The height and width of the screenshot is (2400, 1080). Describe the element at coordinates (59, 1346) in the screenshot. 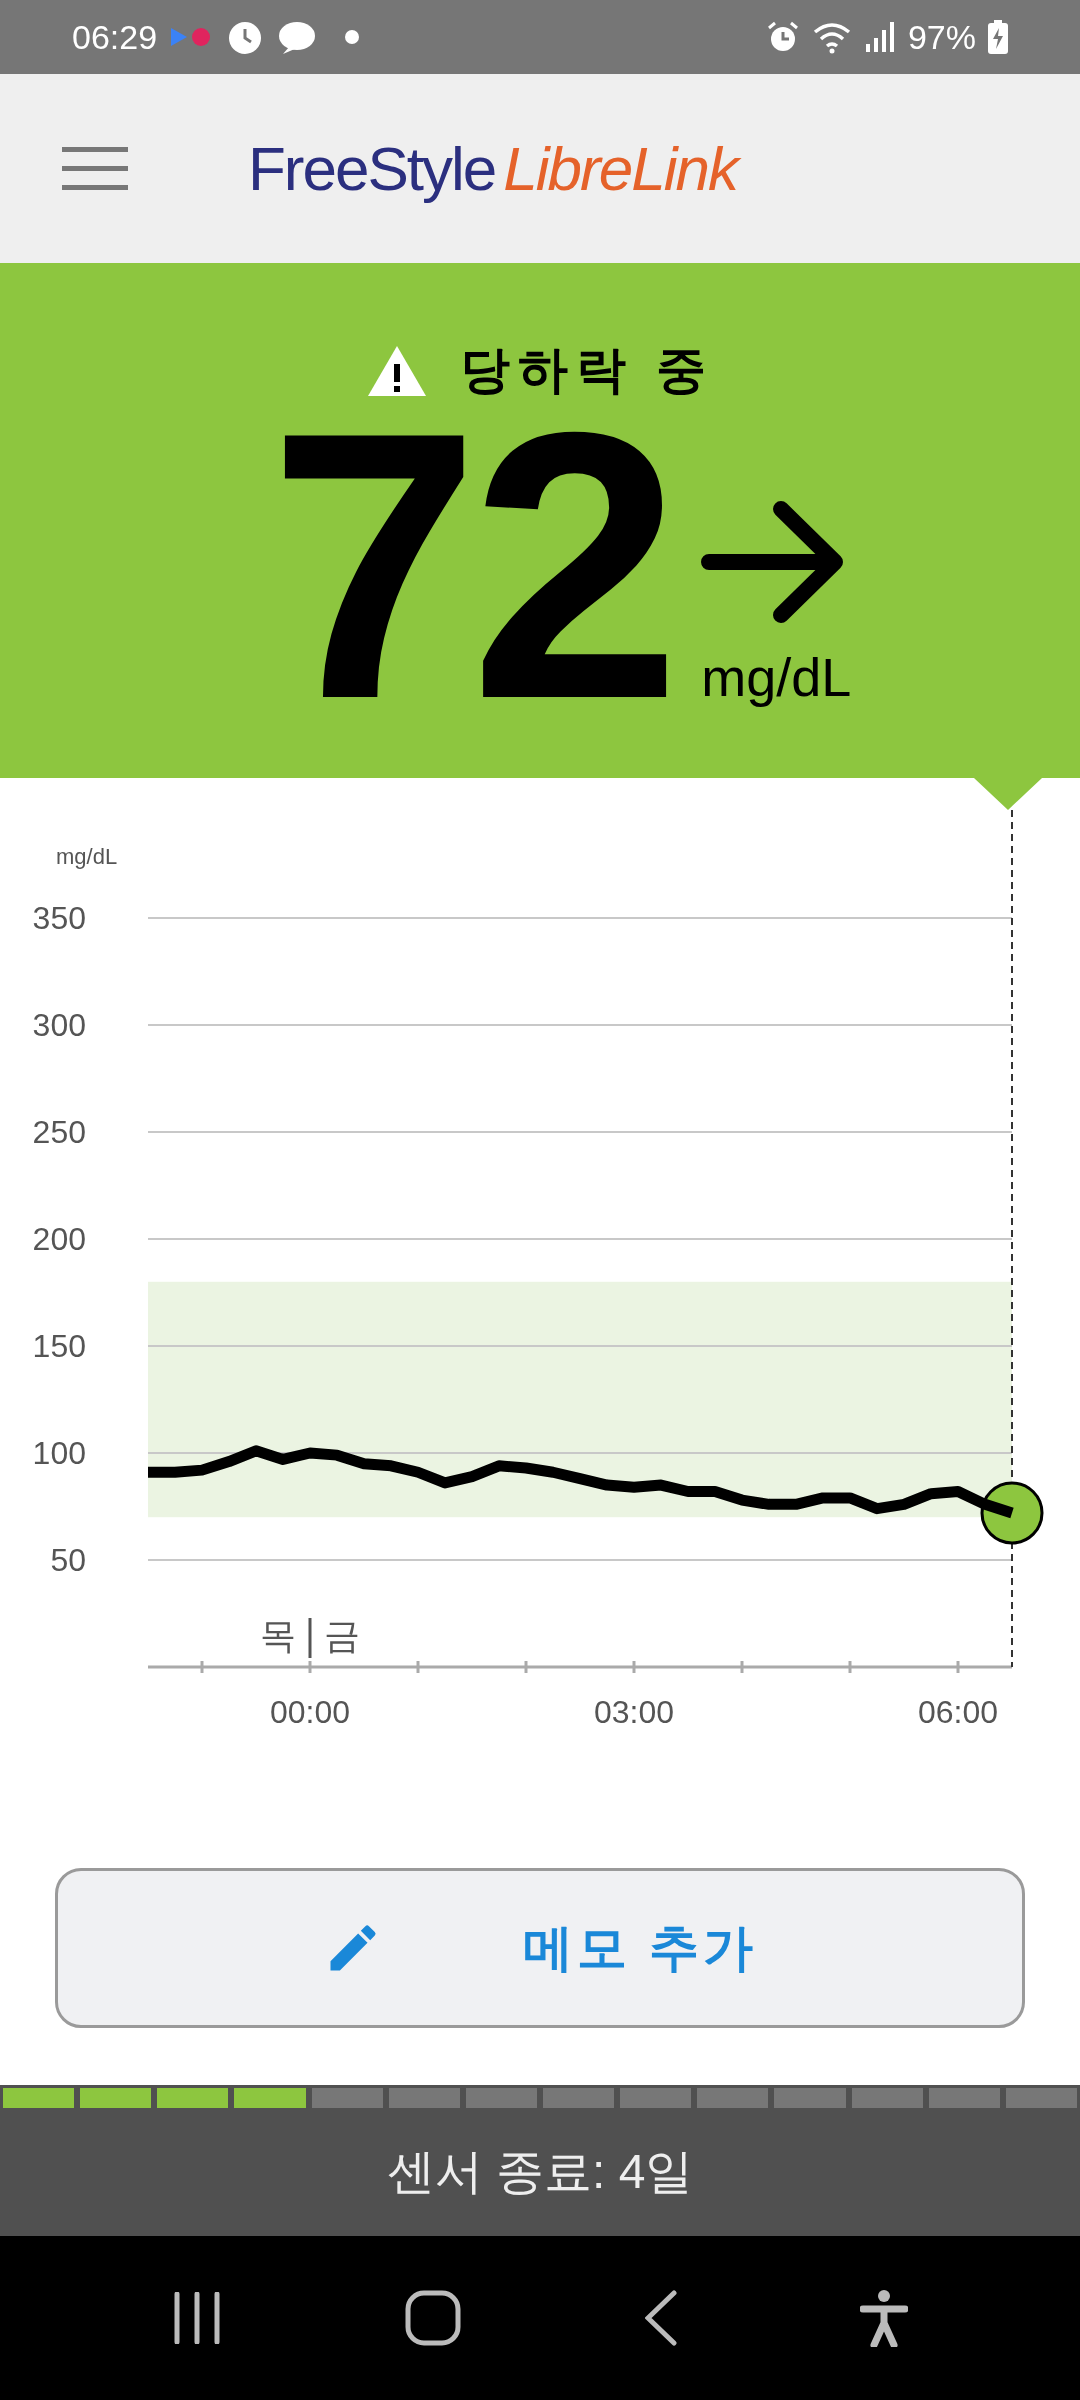

I see `y-tick-label: 150` at that location.